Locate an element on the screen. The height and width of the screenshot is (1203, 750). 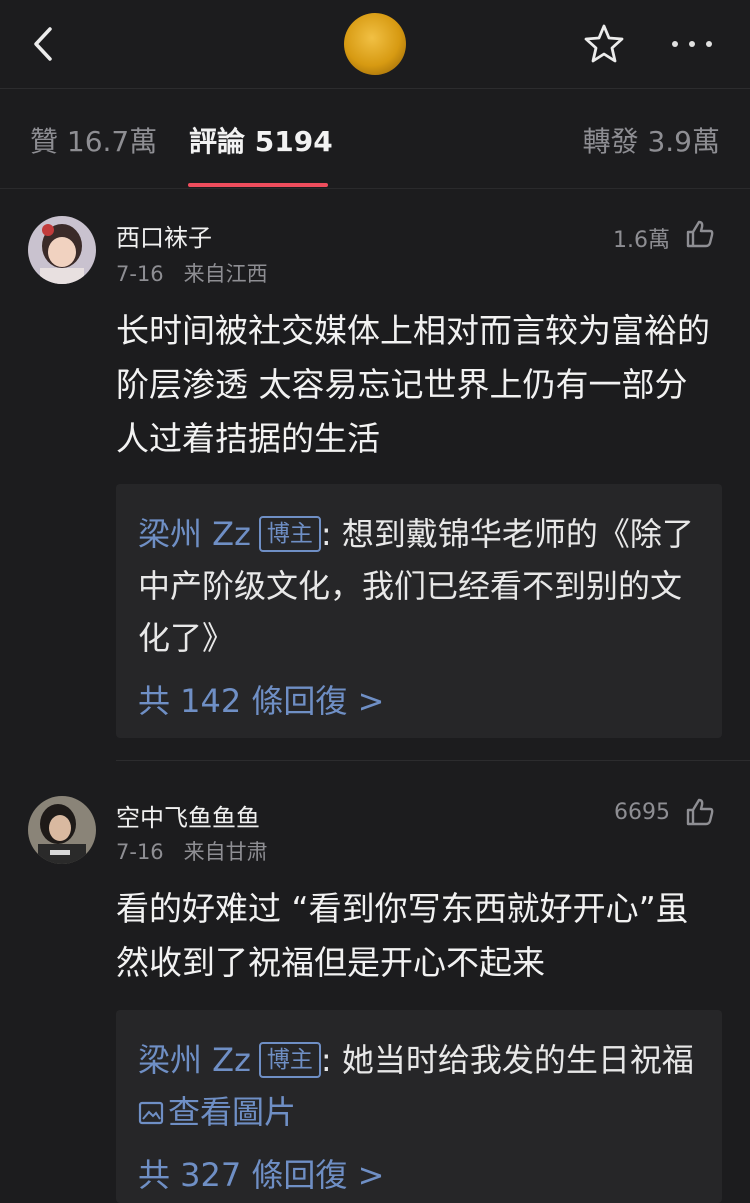
more-options-button is located at coordinates (692, 44).